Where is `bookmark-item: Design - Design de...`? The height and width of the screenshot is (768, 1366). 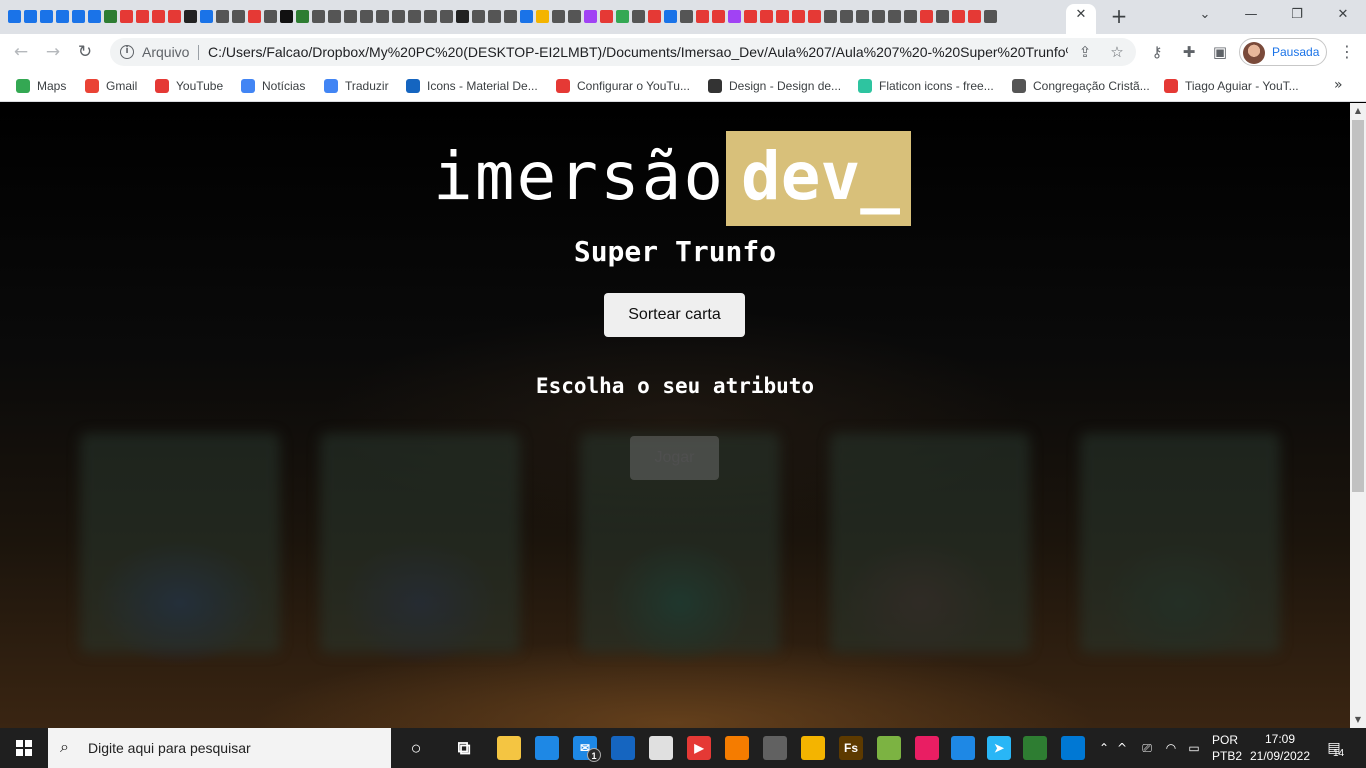
bookmark-item: Design - Design de... is located at coordinates (774, 86).